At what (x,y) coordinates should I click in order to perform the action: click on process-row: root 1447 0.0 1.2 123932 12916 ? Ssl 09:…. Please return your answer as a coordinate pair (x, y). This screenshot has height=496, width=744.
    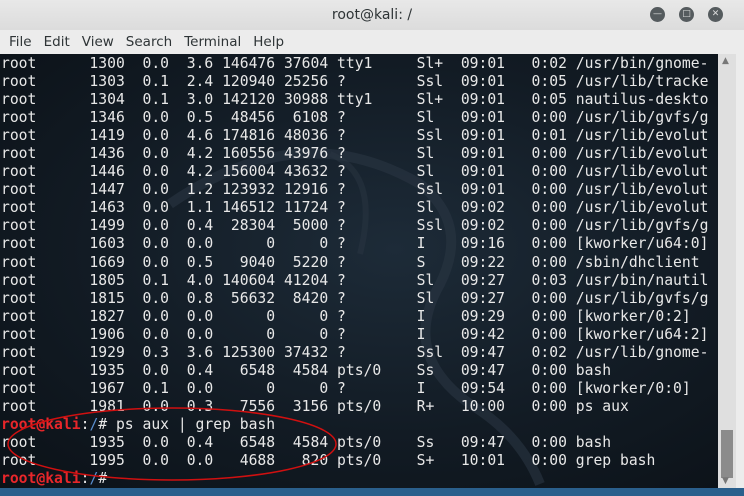
    Looking at the image, I should click on (355, 190).